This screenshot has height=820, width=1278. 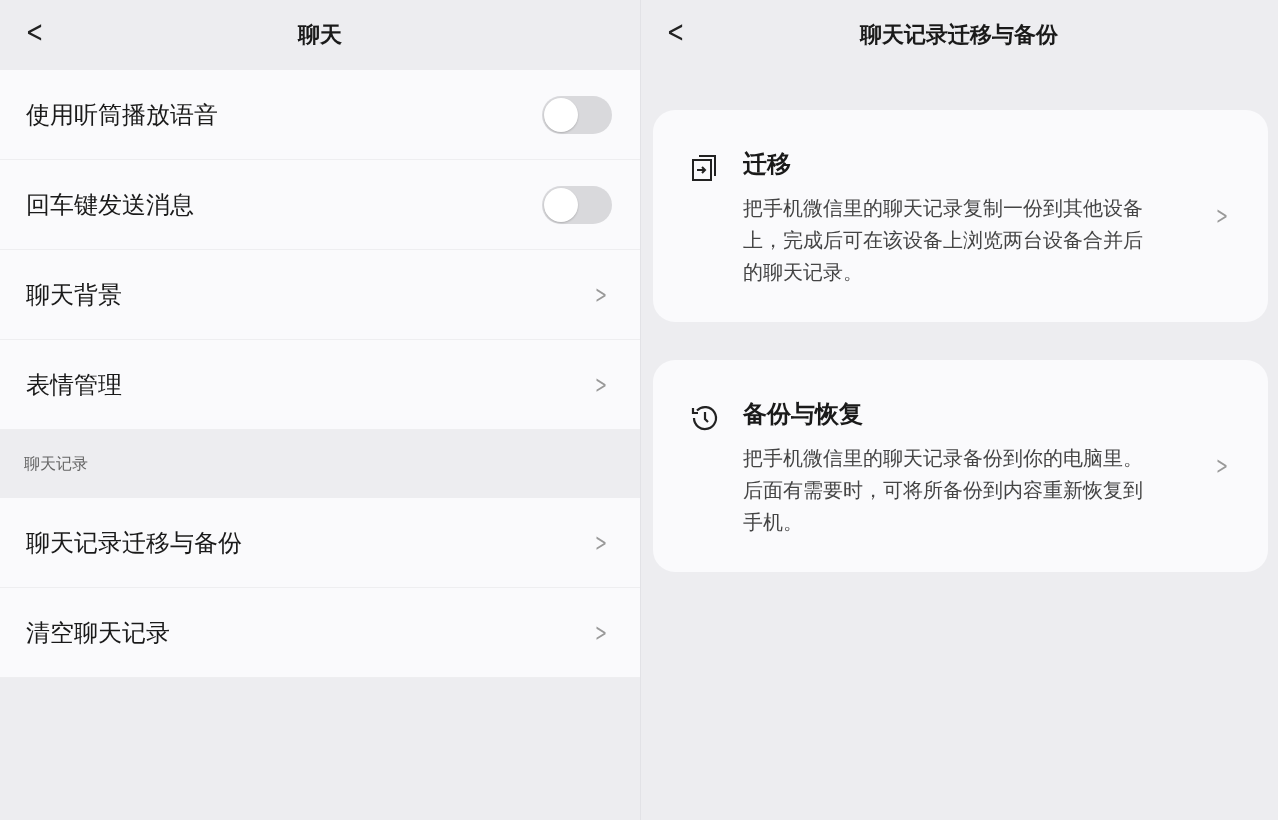 I want to click on section-label: 聊天记录, so click(x=56, y=463).